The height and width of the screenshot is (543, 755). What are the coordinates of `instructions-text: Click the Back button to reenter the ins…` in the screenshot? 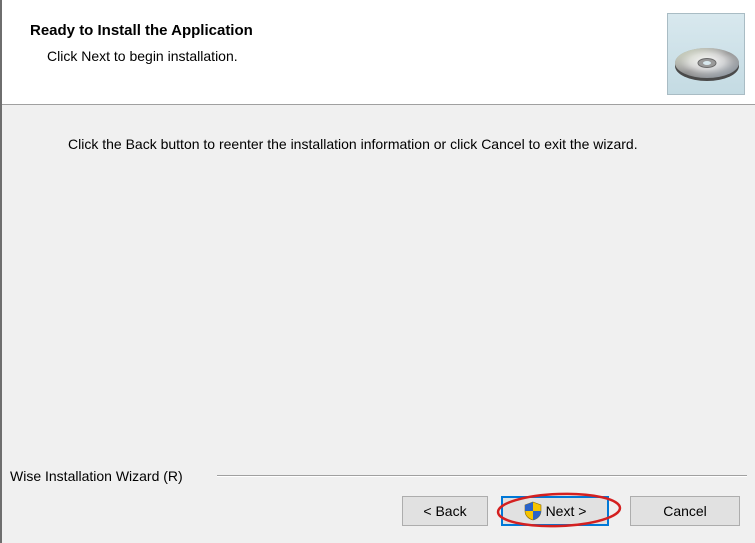 It's located at (353, 144).